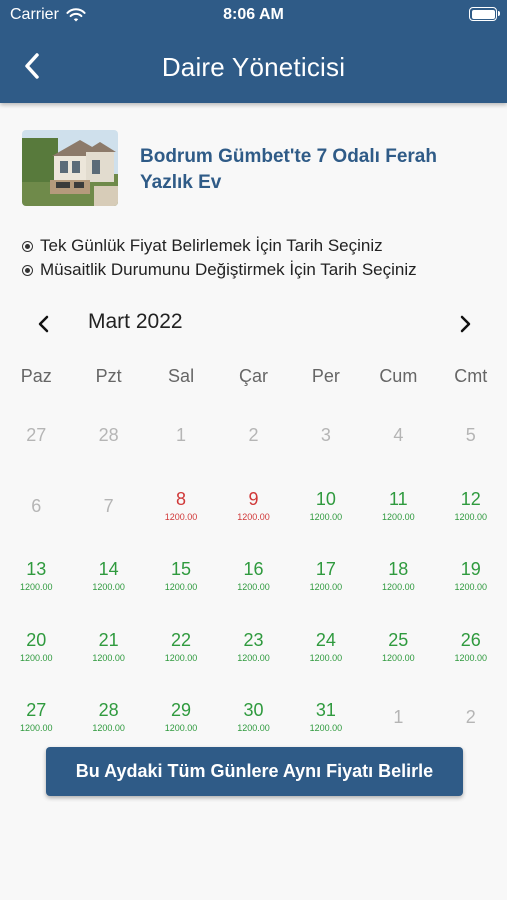 This screenshot has width=507, height=900. What do you see at coordinates (398, 376) in the screenshot?
I see `weekday-label: Cum` at bounding box center [398, 376].